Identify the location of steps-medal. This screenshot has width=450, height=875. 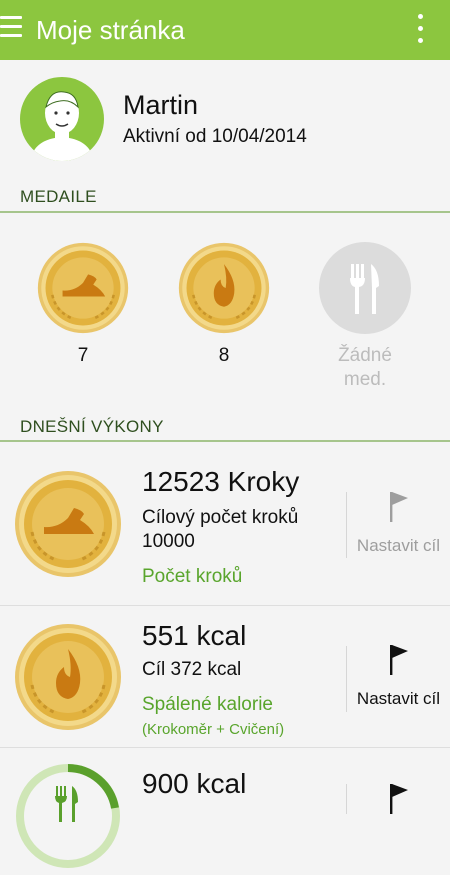
(68, 524).